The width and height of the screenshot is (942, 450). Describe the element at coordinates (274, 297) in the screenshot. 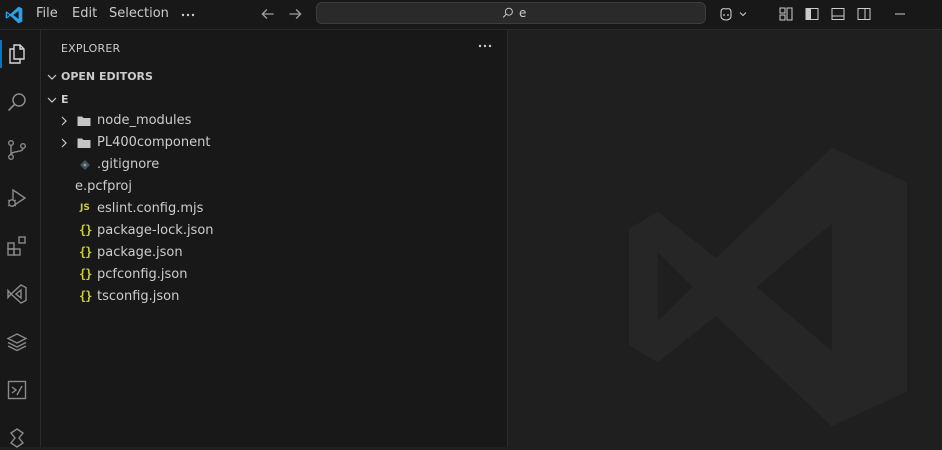

I see `tree-file-tsconfig: {} tsconfig.json` at that location.